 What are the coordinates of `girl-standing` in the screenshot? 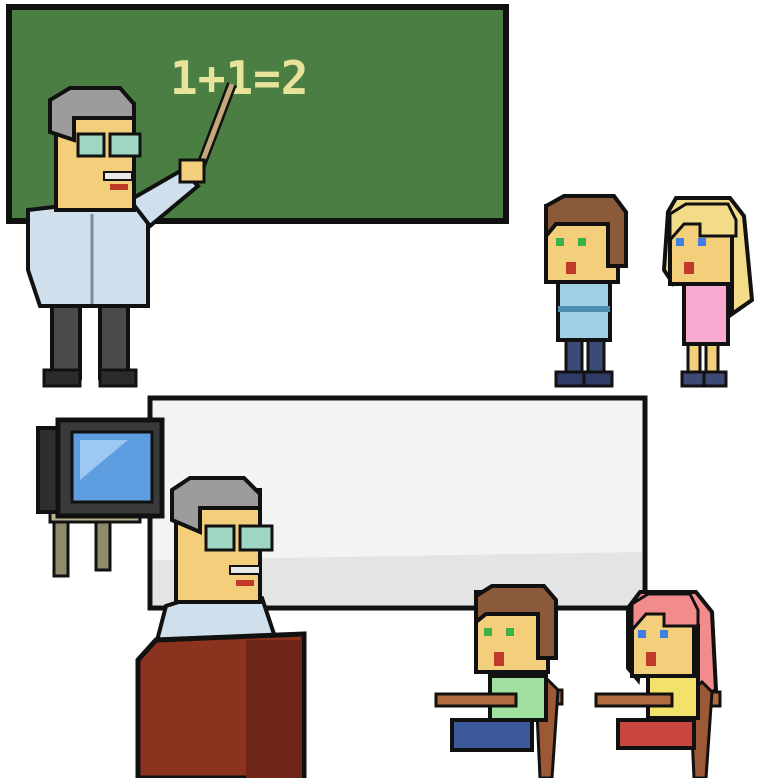 It's located at (708, 292).